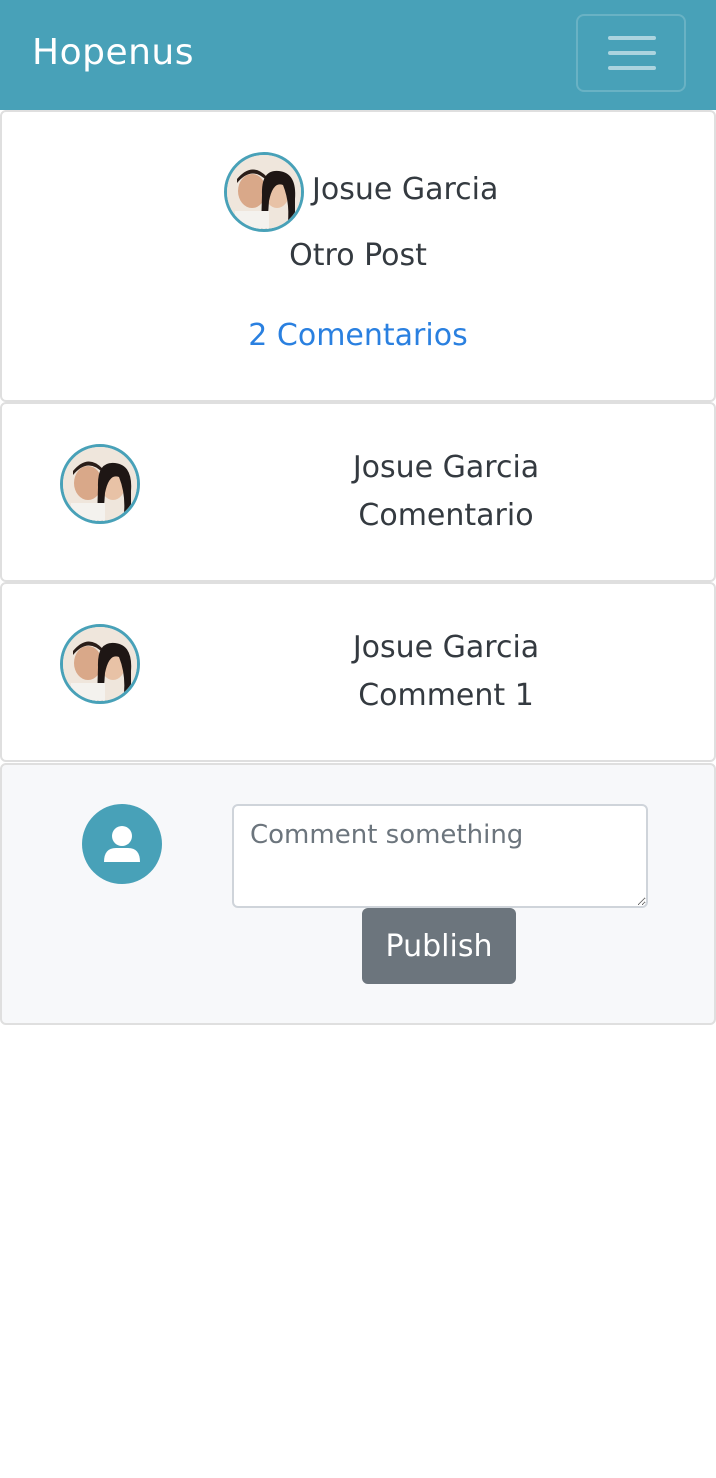 This screenshot has height=1478, width=716. Describe the element at coordinates (440, 856) in the screenshot. I see `comment-input` at that location.